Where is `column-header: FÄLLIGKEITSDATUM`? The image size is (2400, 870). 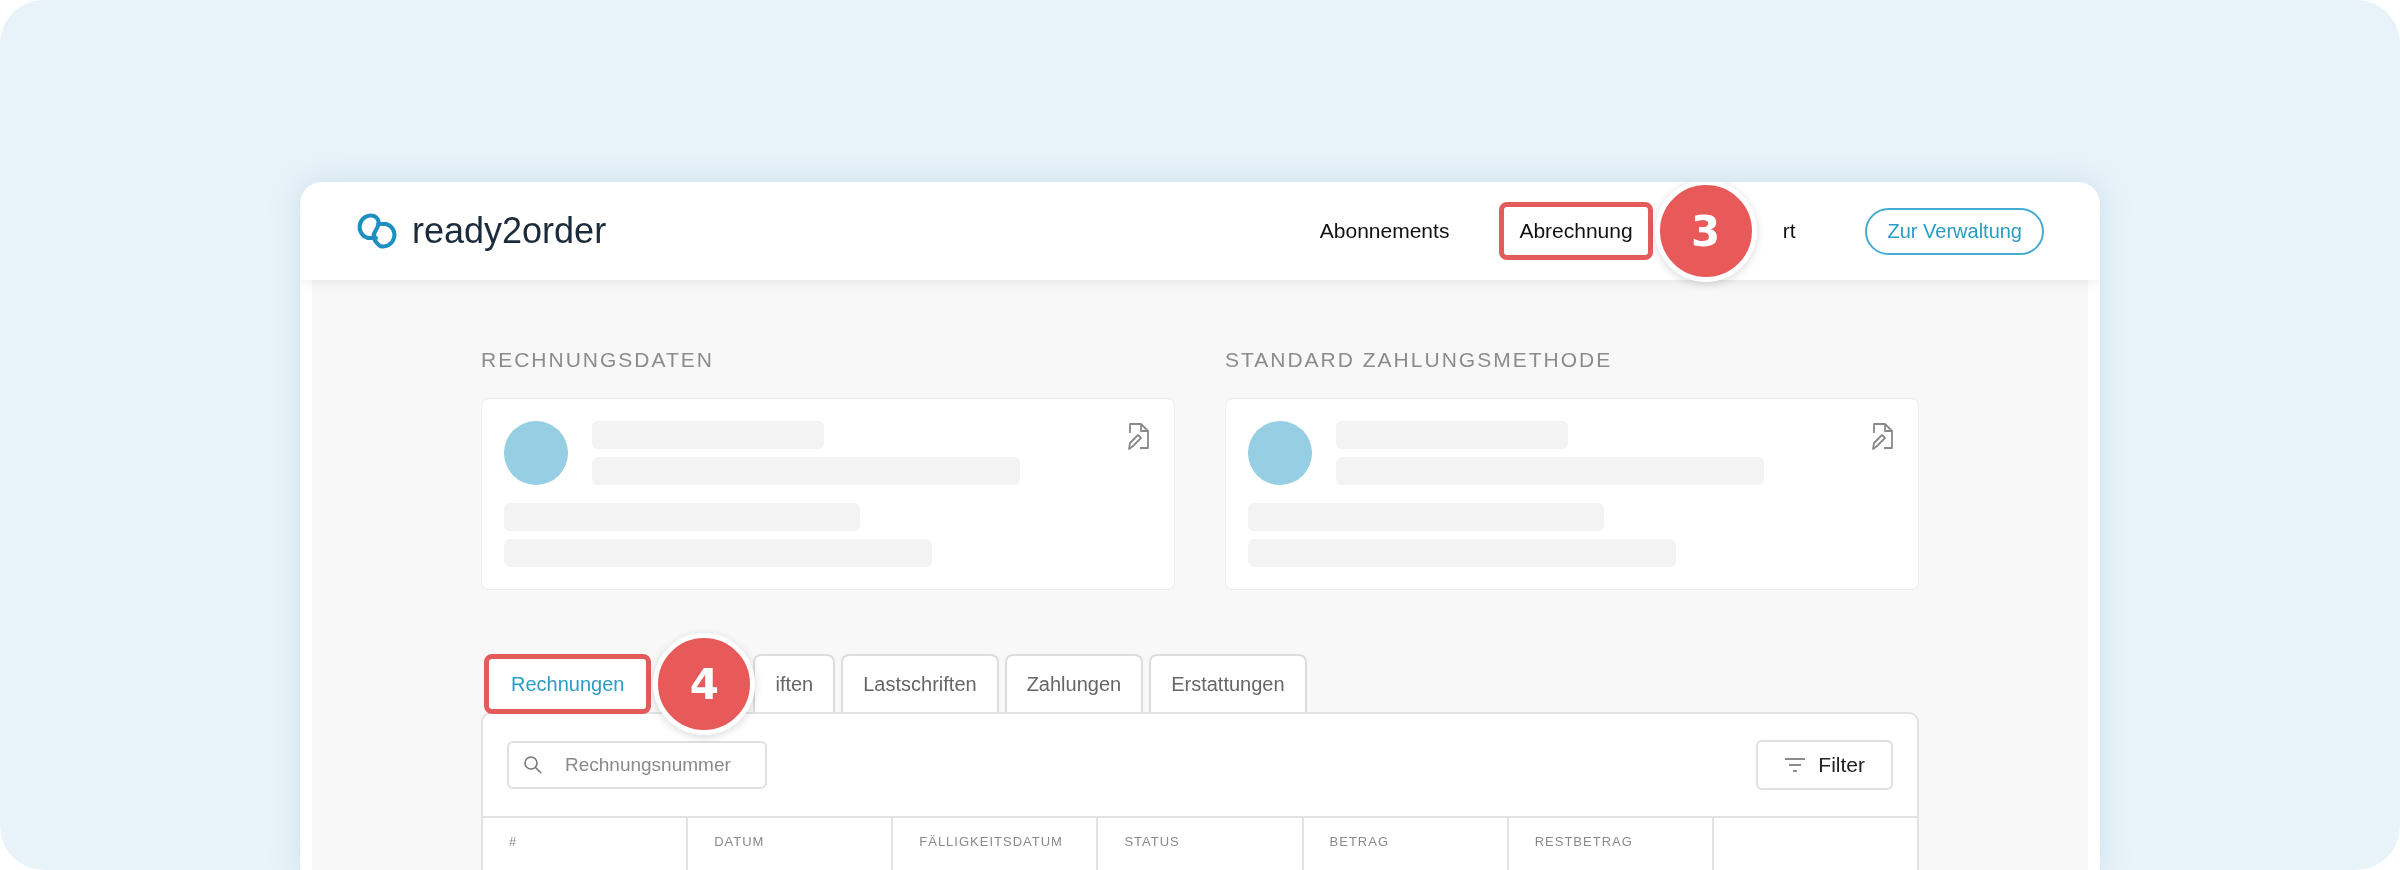 column-header: FÄLLIGKEITSDATUM is located at coordinates (991, 841).